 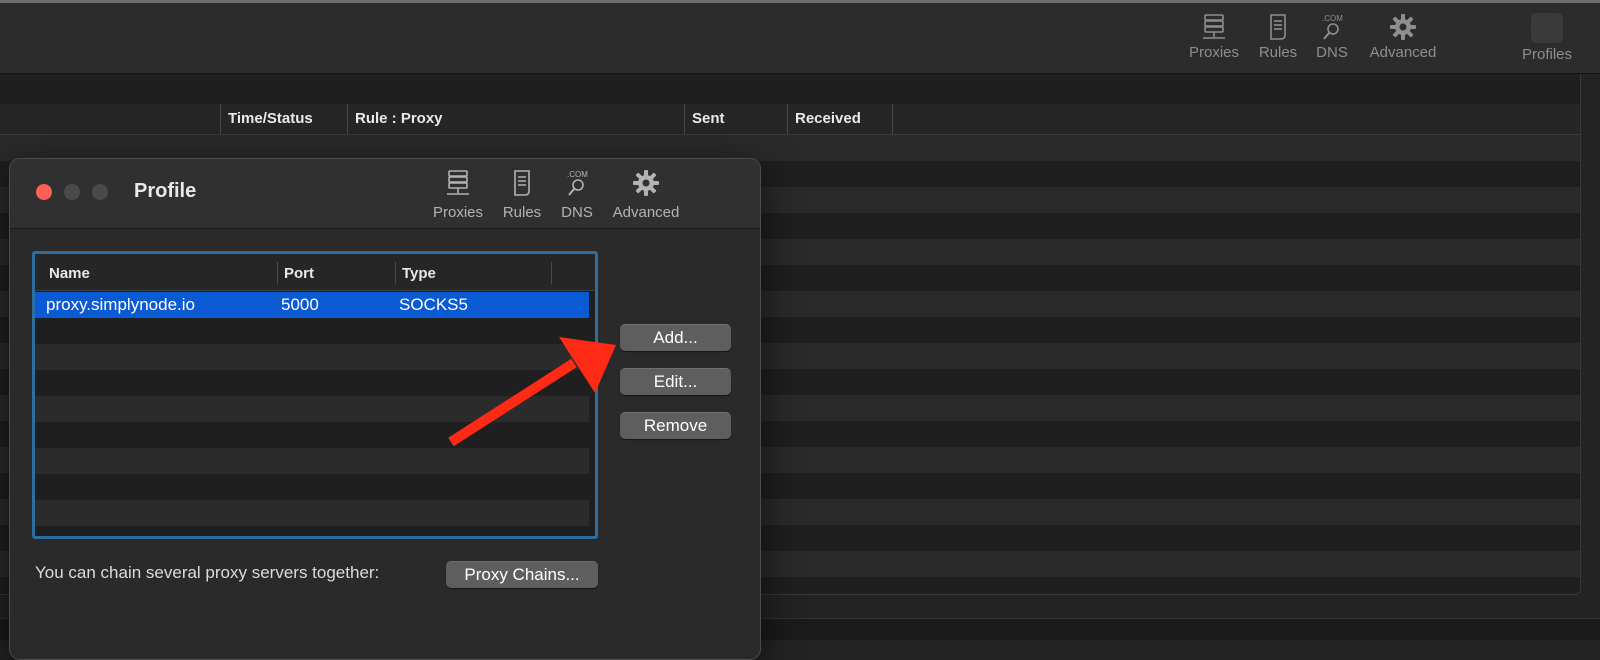 I want to click on close-button, so click(x=44, y=192).